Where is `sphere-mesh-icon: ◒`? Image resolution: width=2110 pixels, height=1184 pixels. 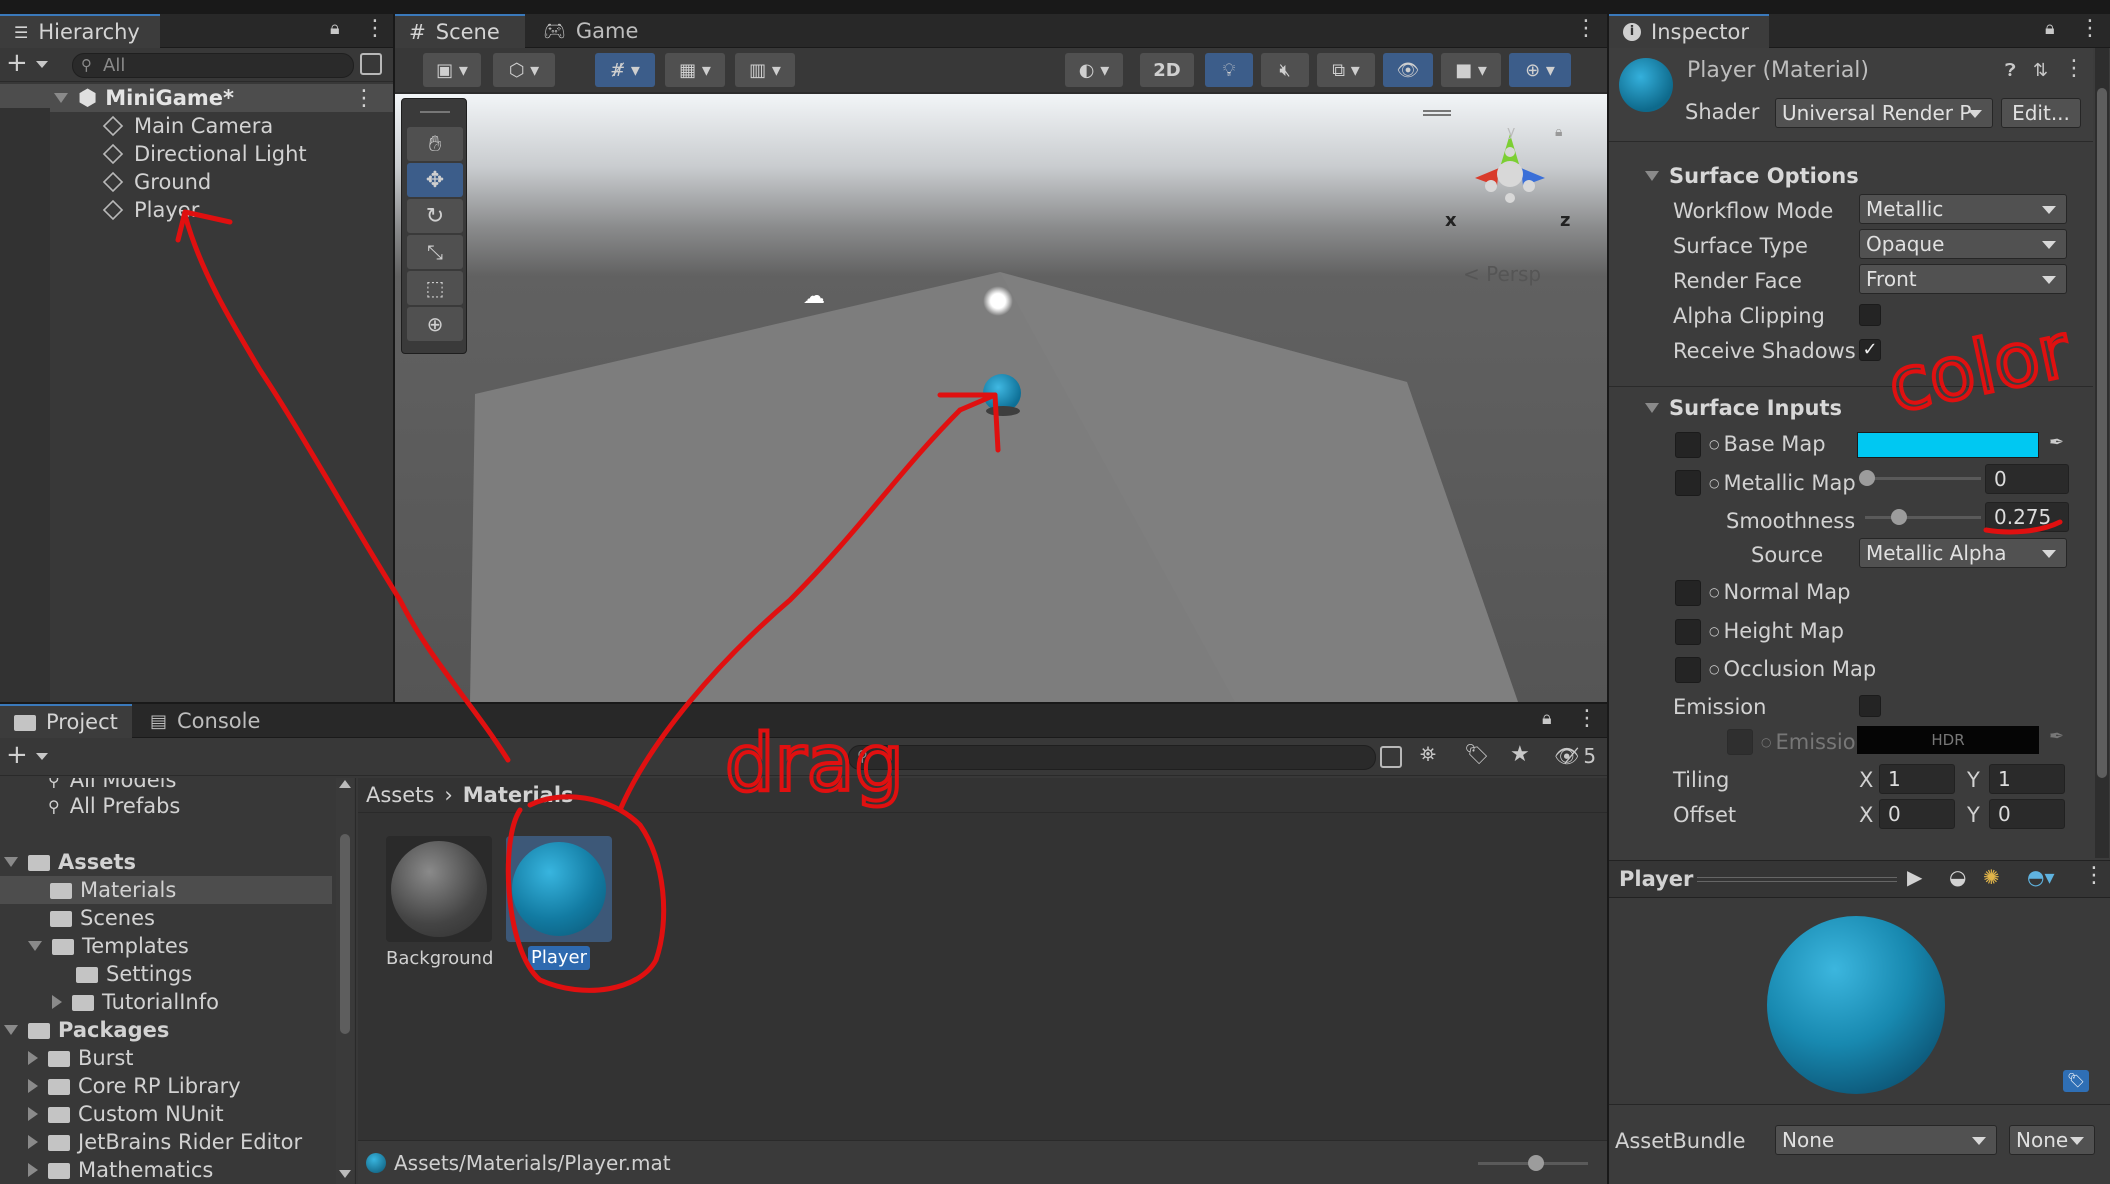
sphere-mesh-icon: ◒ is located at coordinates (1957, 877).